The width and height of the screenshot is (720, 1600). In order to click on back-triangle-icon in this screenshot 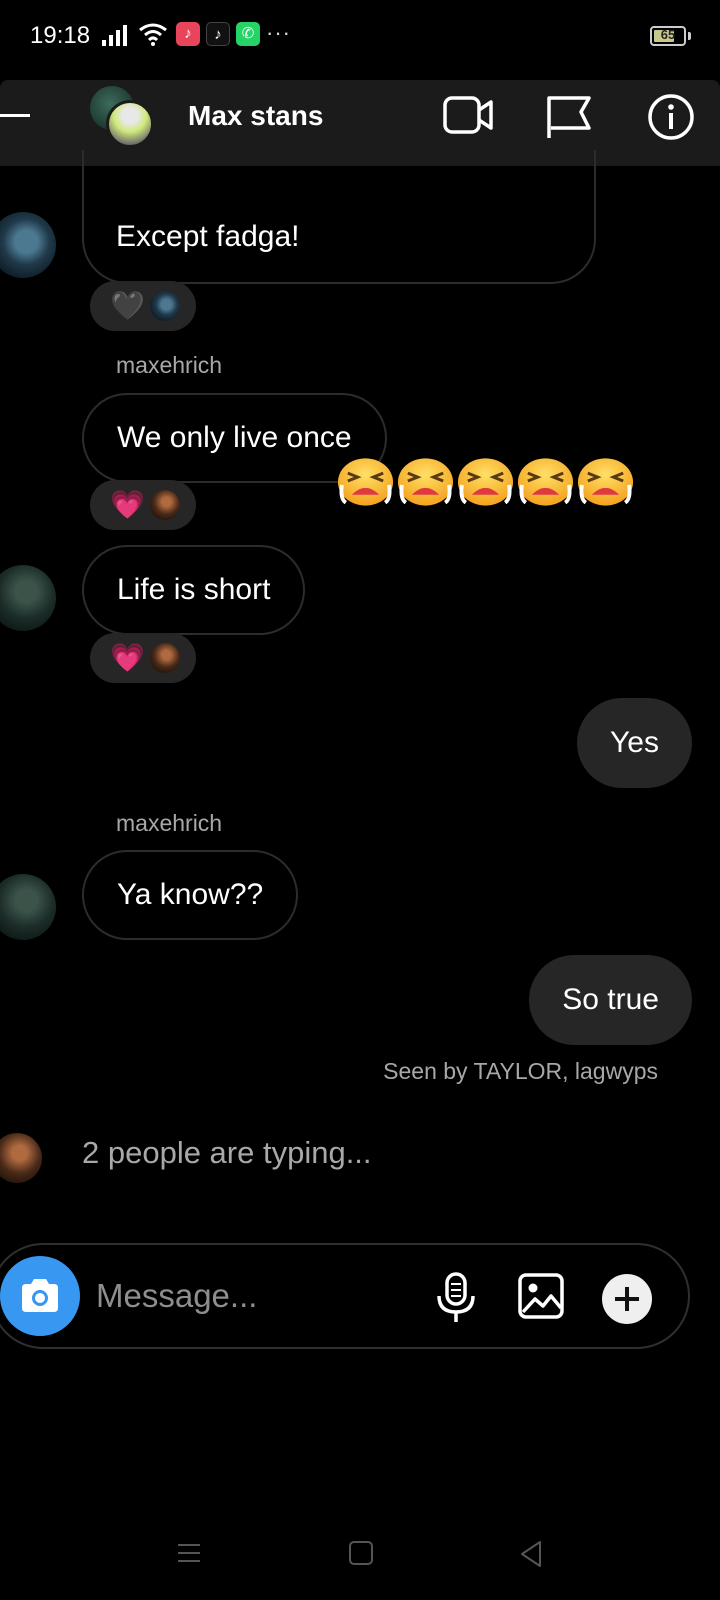, I will do `click(531, 1554)`.